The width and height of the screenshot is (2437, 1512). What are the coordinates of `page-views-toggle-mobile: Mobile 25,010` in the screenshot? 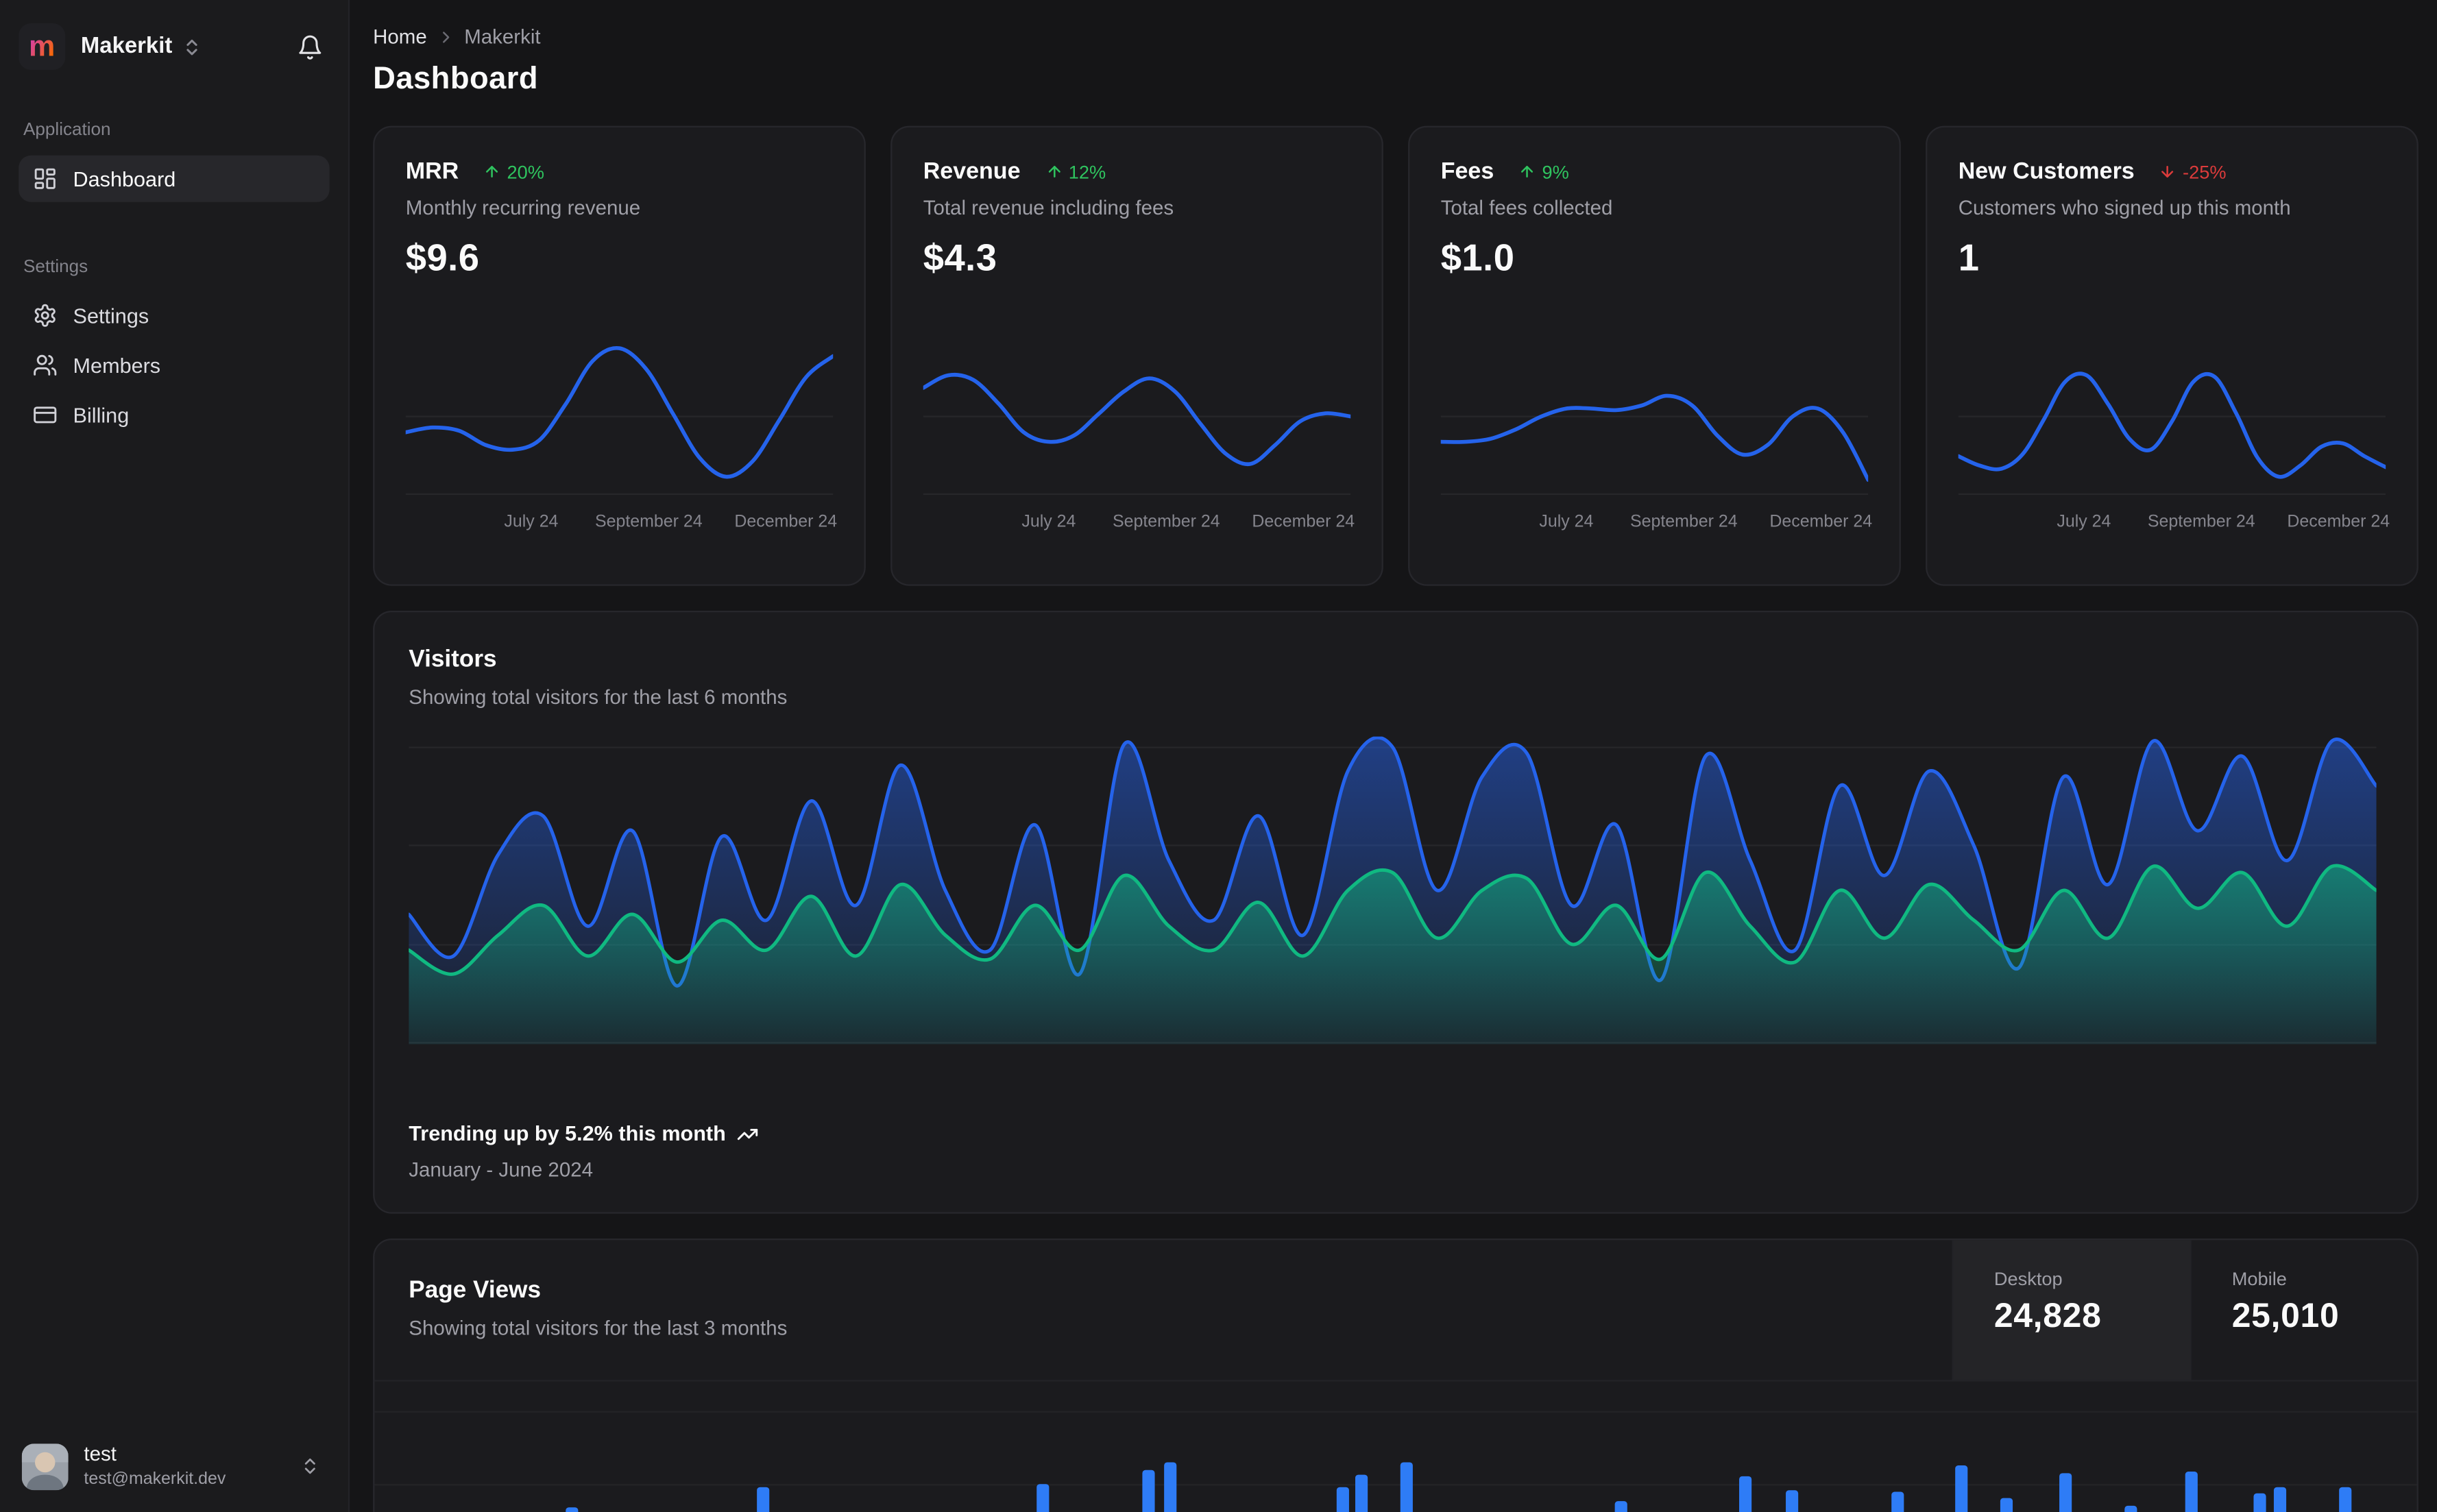 It's located at (2303, 1310).